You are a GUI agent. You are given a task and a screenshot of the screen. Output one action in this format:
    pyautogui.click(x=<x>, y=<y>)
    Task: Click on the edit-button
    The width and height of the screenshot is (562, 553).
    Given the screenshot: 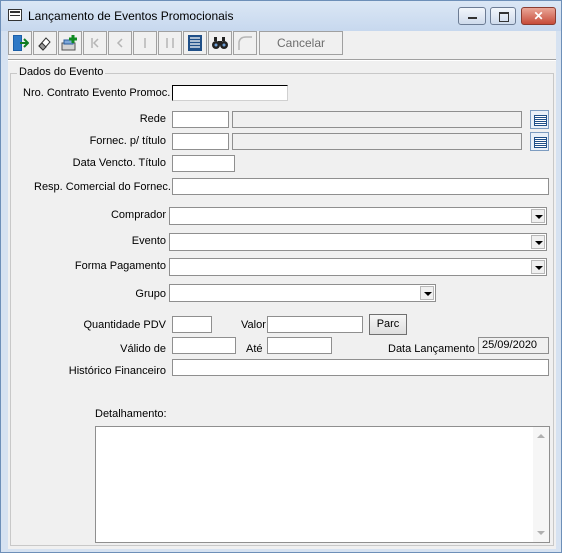 What is the action you would take?
    pyautogui.click(x=245, y=43)
    